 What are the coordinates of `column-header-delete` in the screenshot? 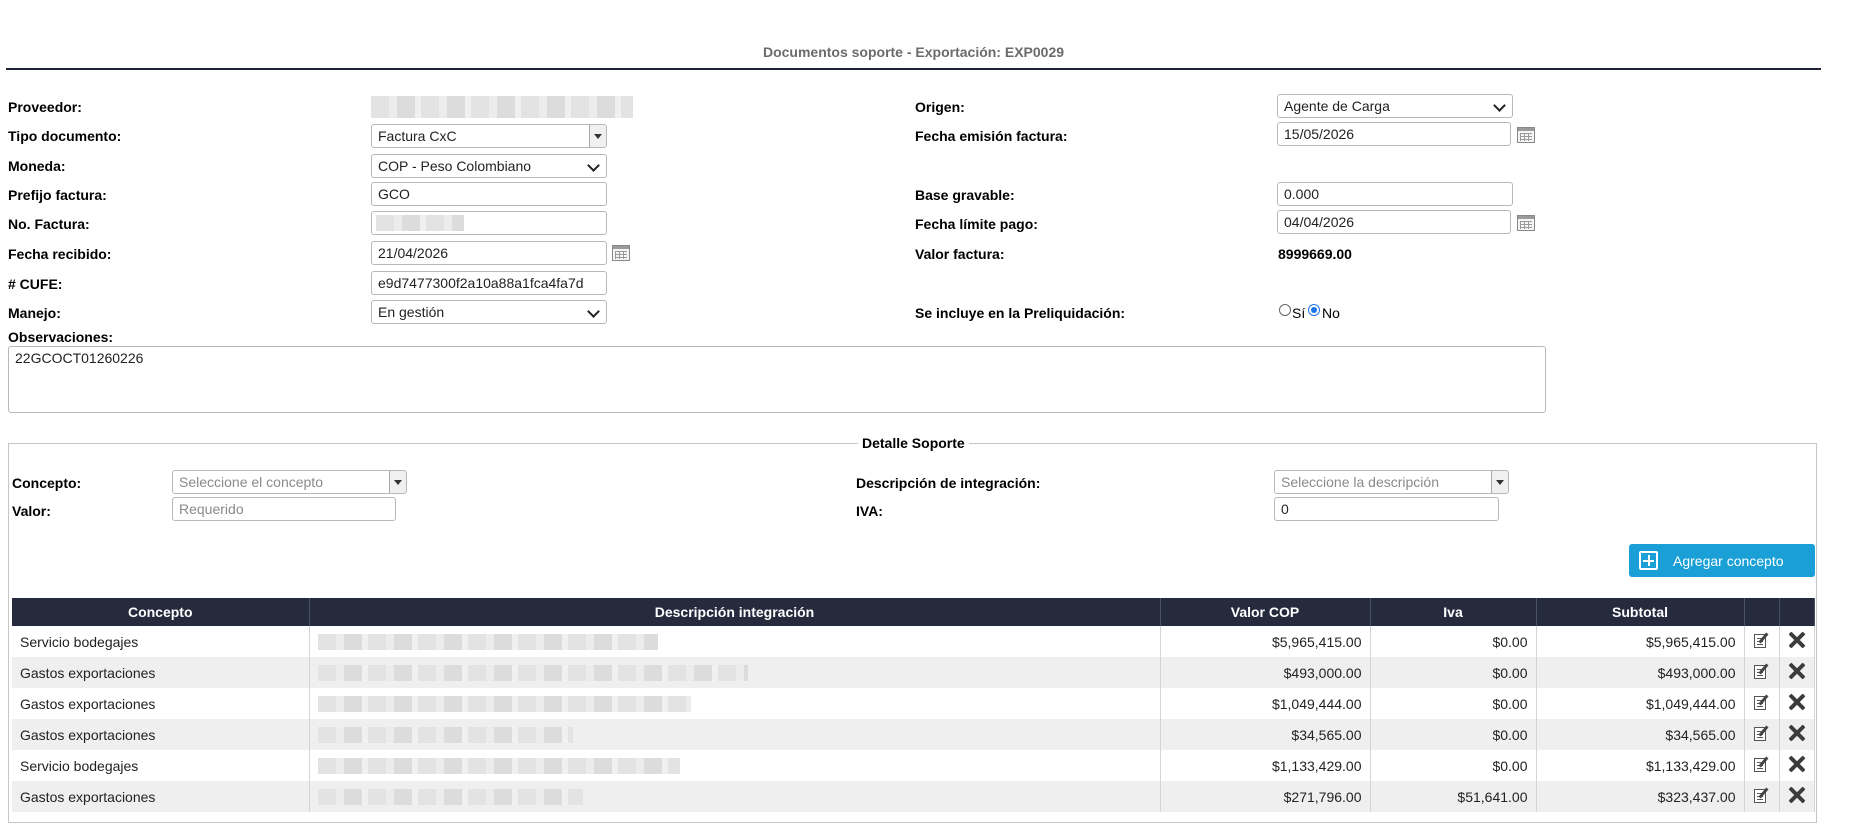 It's located at (1797, 612).